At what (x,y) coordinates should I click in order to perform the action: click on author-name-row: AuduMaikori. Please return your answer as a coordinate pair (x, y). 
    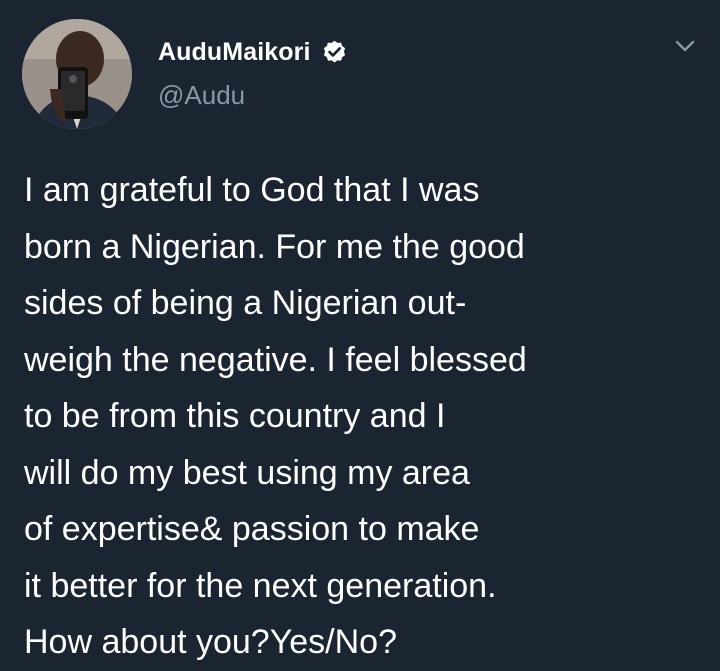
    Looking at the image, I should click on (253, 52).